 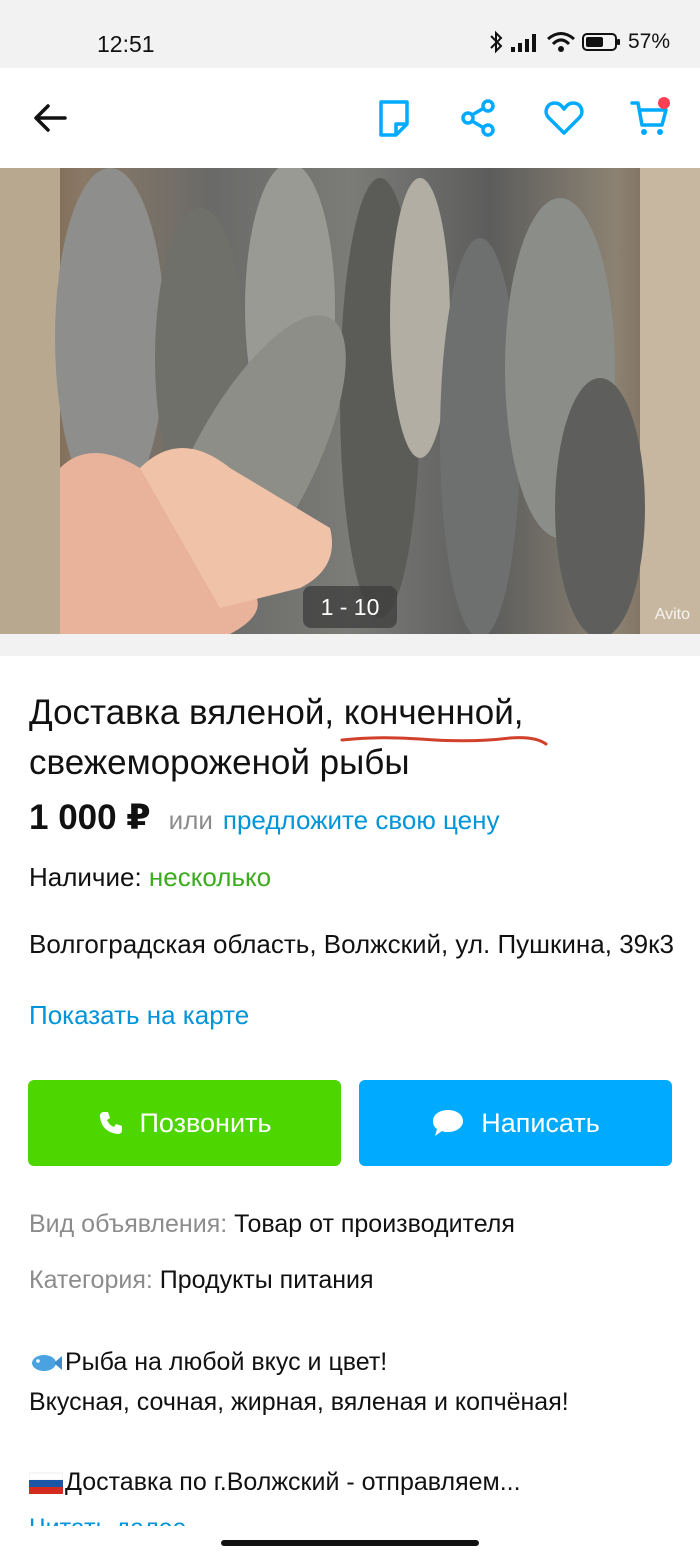 I want to click on note-icon, so click(x=394, y=118).